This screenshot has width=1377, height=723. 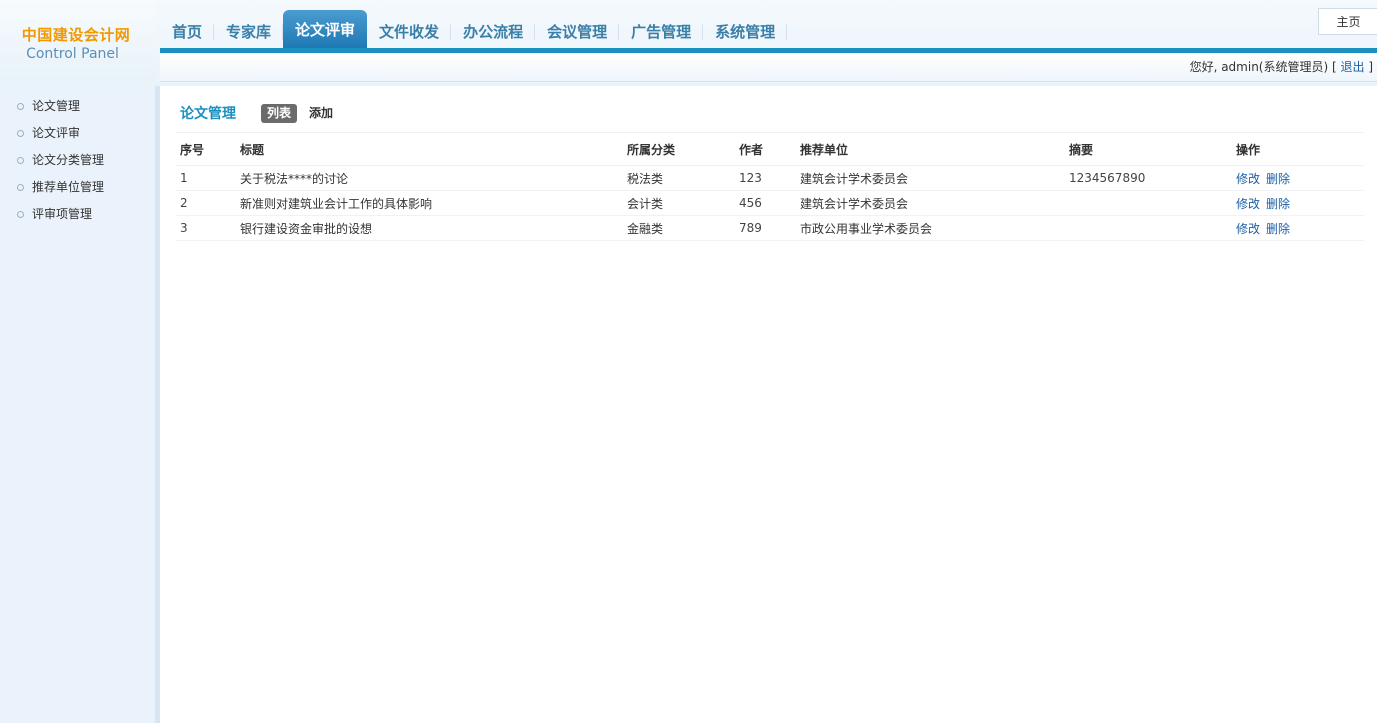 What do you see at coordinates (765, 203) in the screenshot?
I see `cell-author: 456` at bounding box center [765, 203].